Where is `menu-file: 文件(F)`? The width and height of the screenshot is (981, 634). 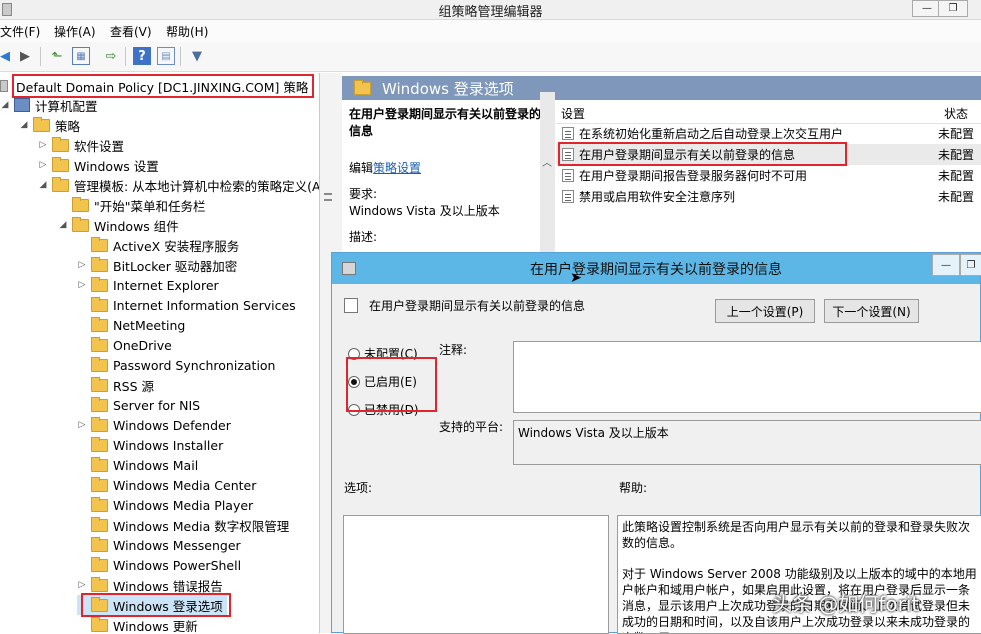 menu-file: 文件(F) is located at coordinates (20, 31).